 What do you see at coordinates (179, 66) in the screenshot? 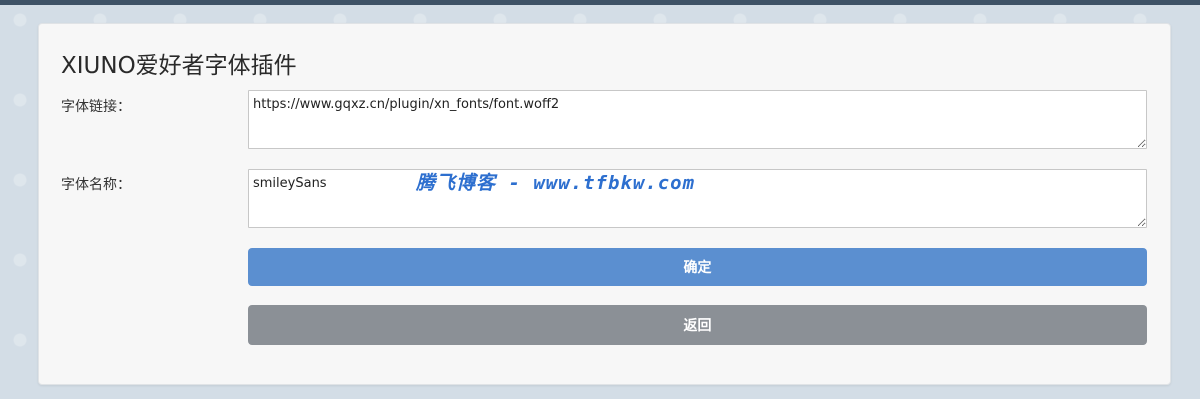
I see `page-title: XIUNO爱好者字体插件` at bounding box center [179, 66].